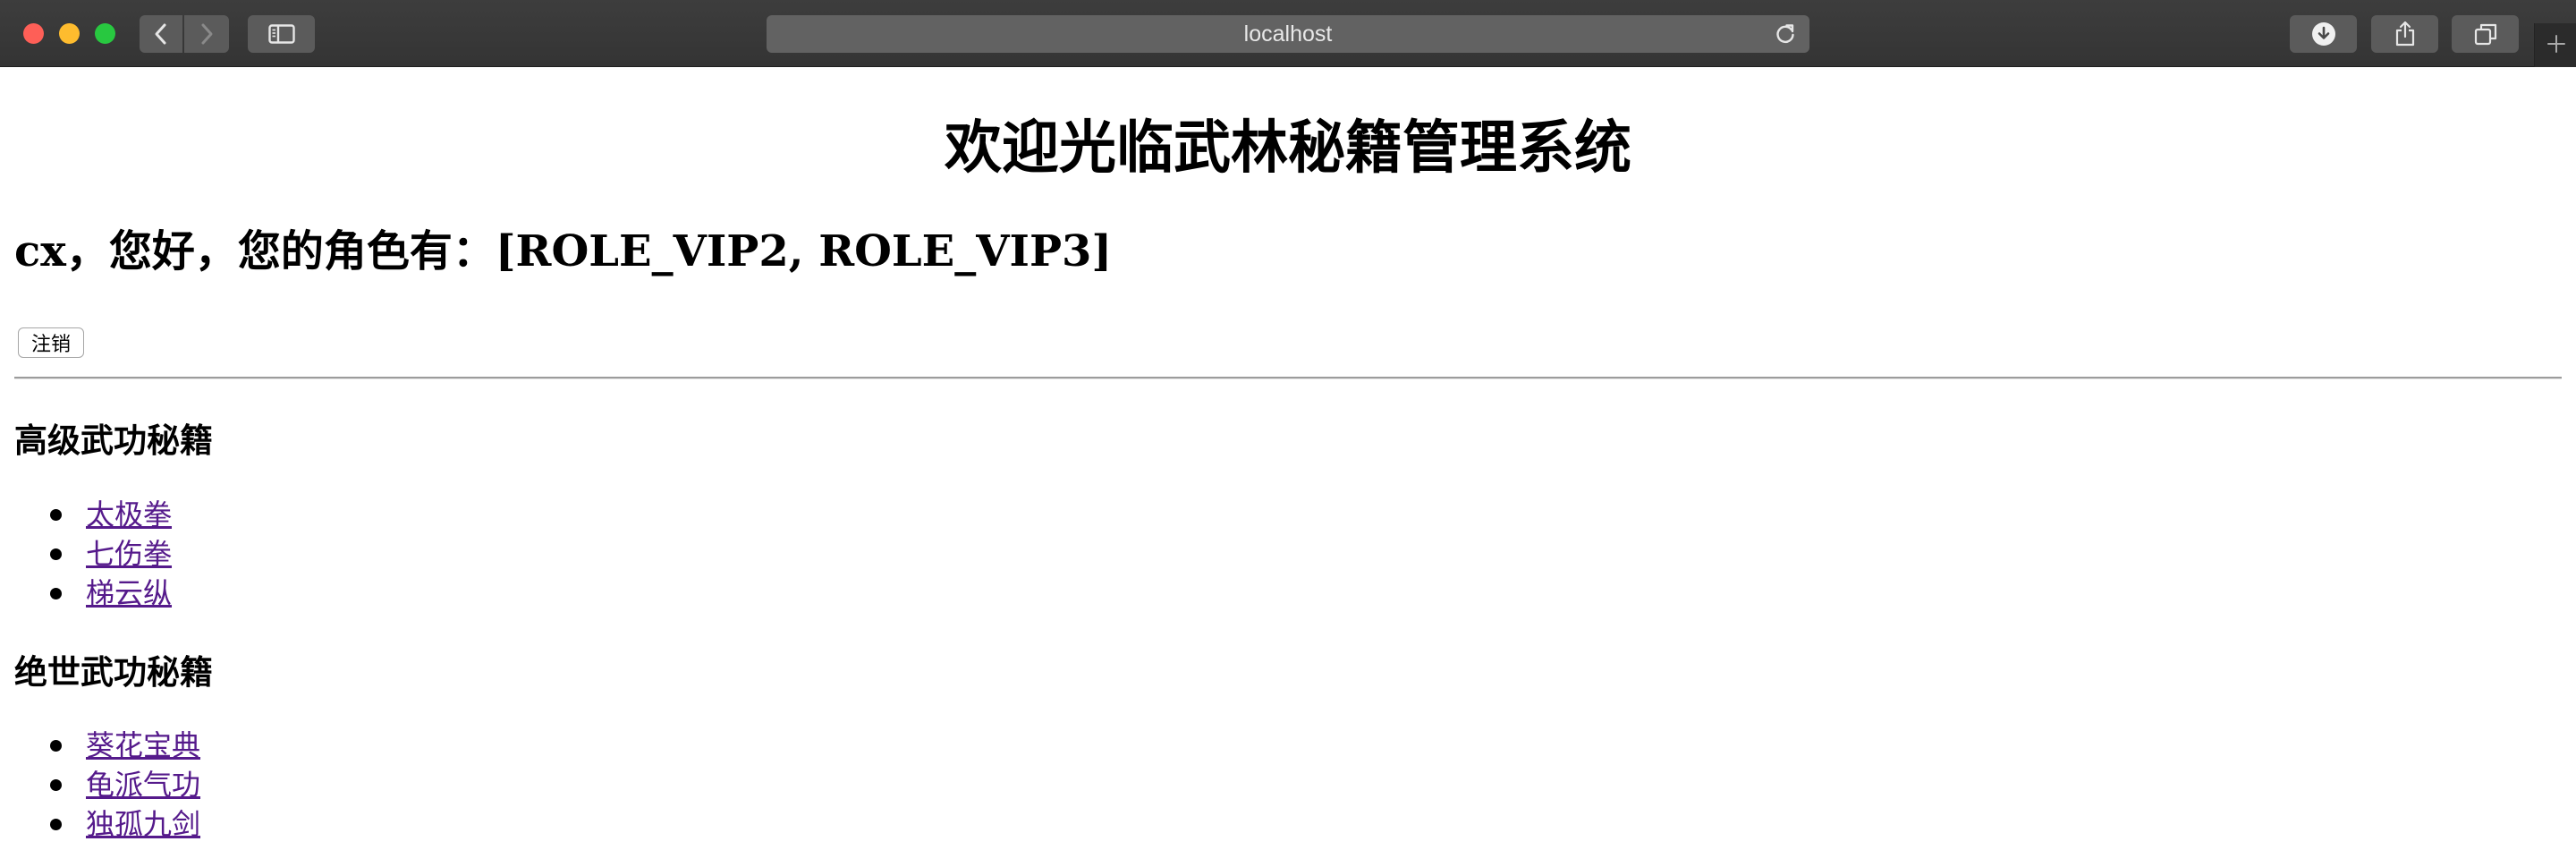 The image size is (2576, 850). I want to click on new-tab-button, so click(2555, 45).